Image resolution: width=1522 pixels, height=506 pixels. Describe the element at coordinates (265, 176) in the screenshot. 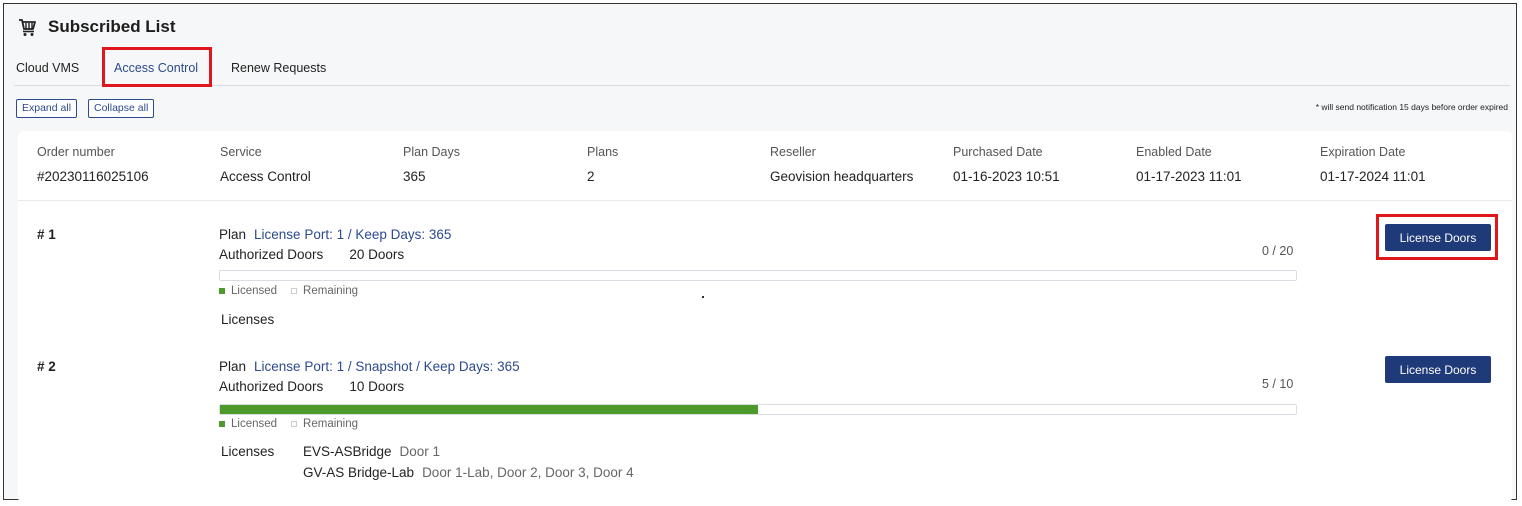

I see `service-value: Access Control` at that location.